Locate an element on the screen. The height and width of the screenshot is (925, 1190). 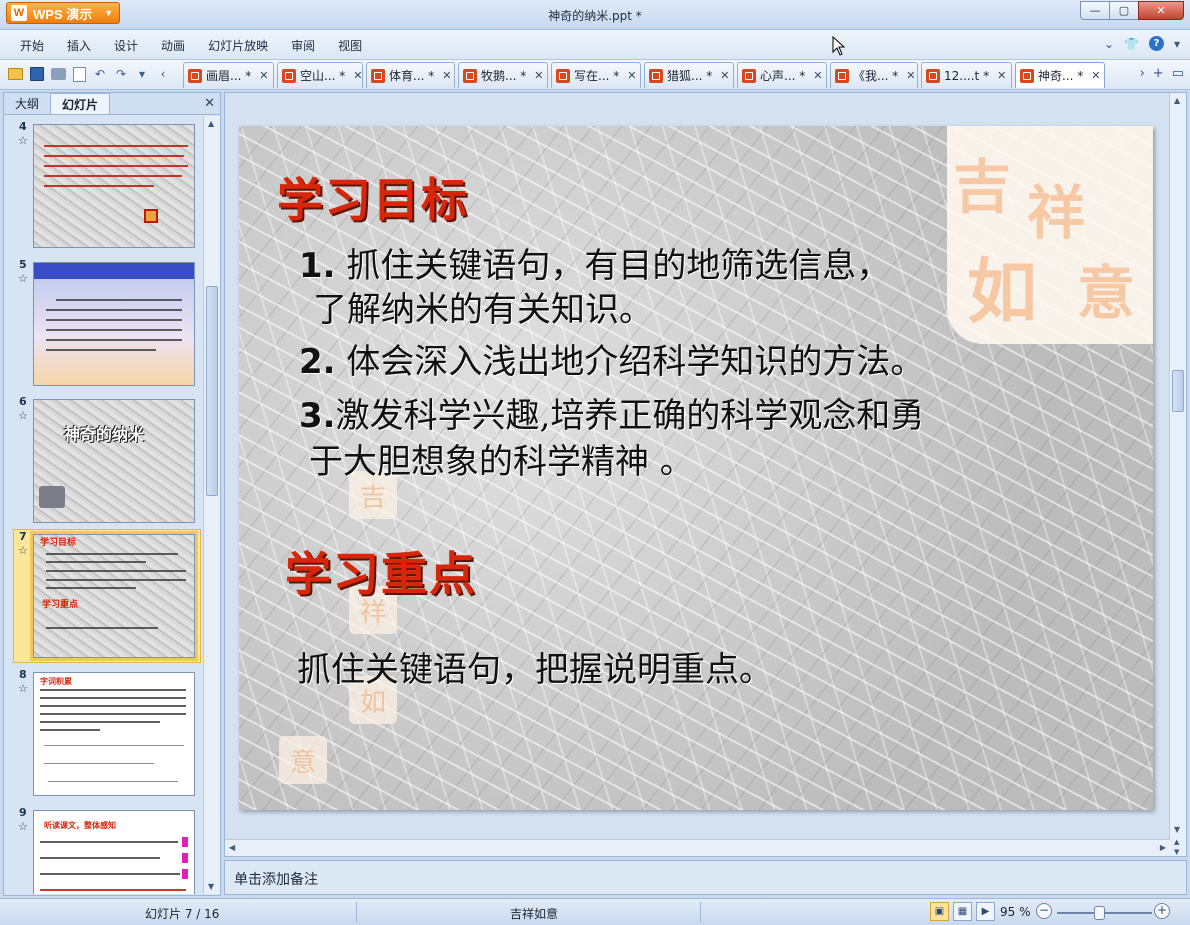
slide-preview: 听读课文，整体感知 is located at coordinates (114, 852).